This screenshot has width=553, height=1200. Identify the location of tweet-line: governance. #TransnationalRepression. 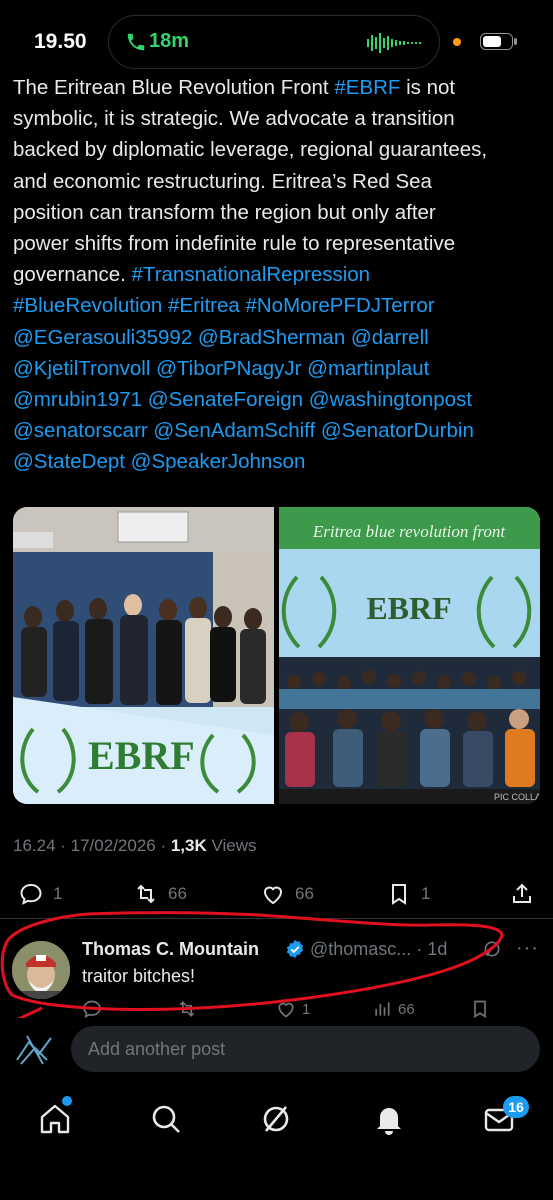
(276, 274).